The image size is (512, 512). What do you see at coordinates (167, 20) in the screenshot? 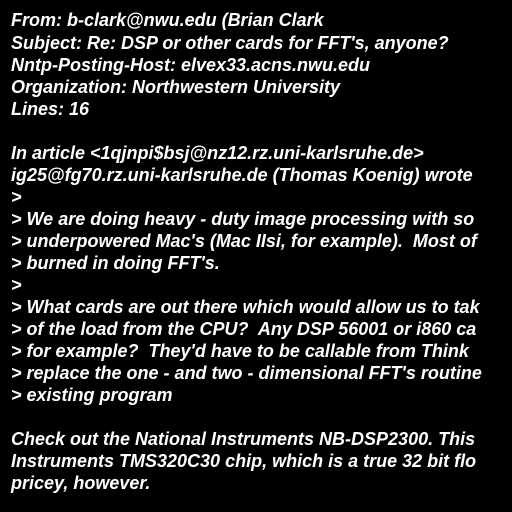
I see `header-from: From: b-clark@nwu.edu (Brian Clark` at bounding box center [167, 20].